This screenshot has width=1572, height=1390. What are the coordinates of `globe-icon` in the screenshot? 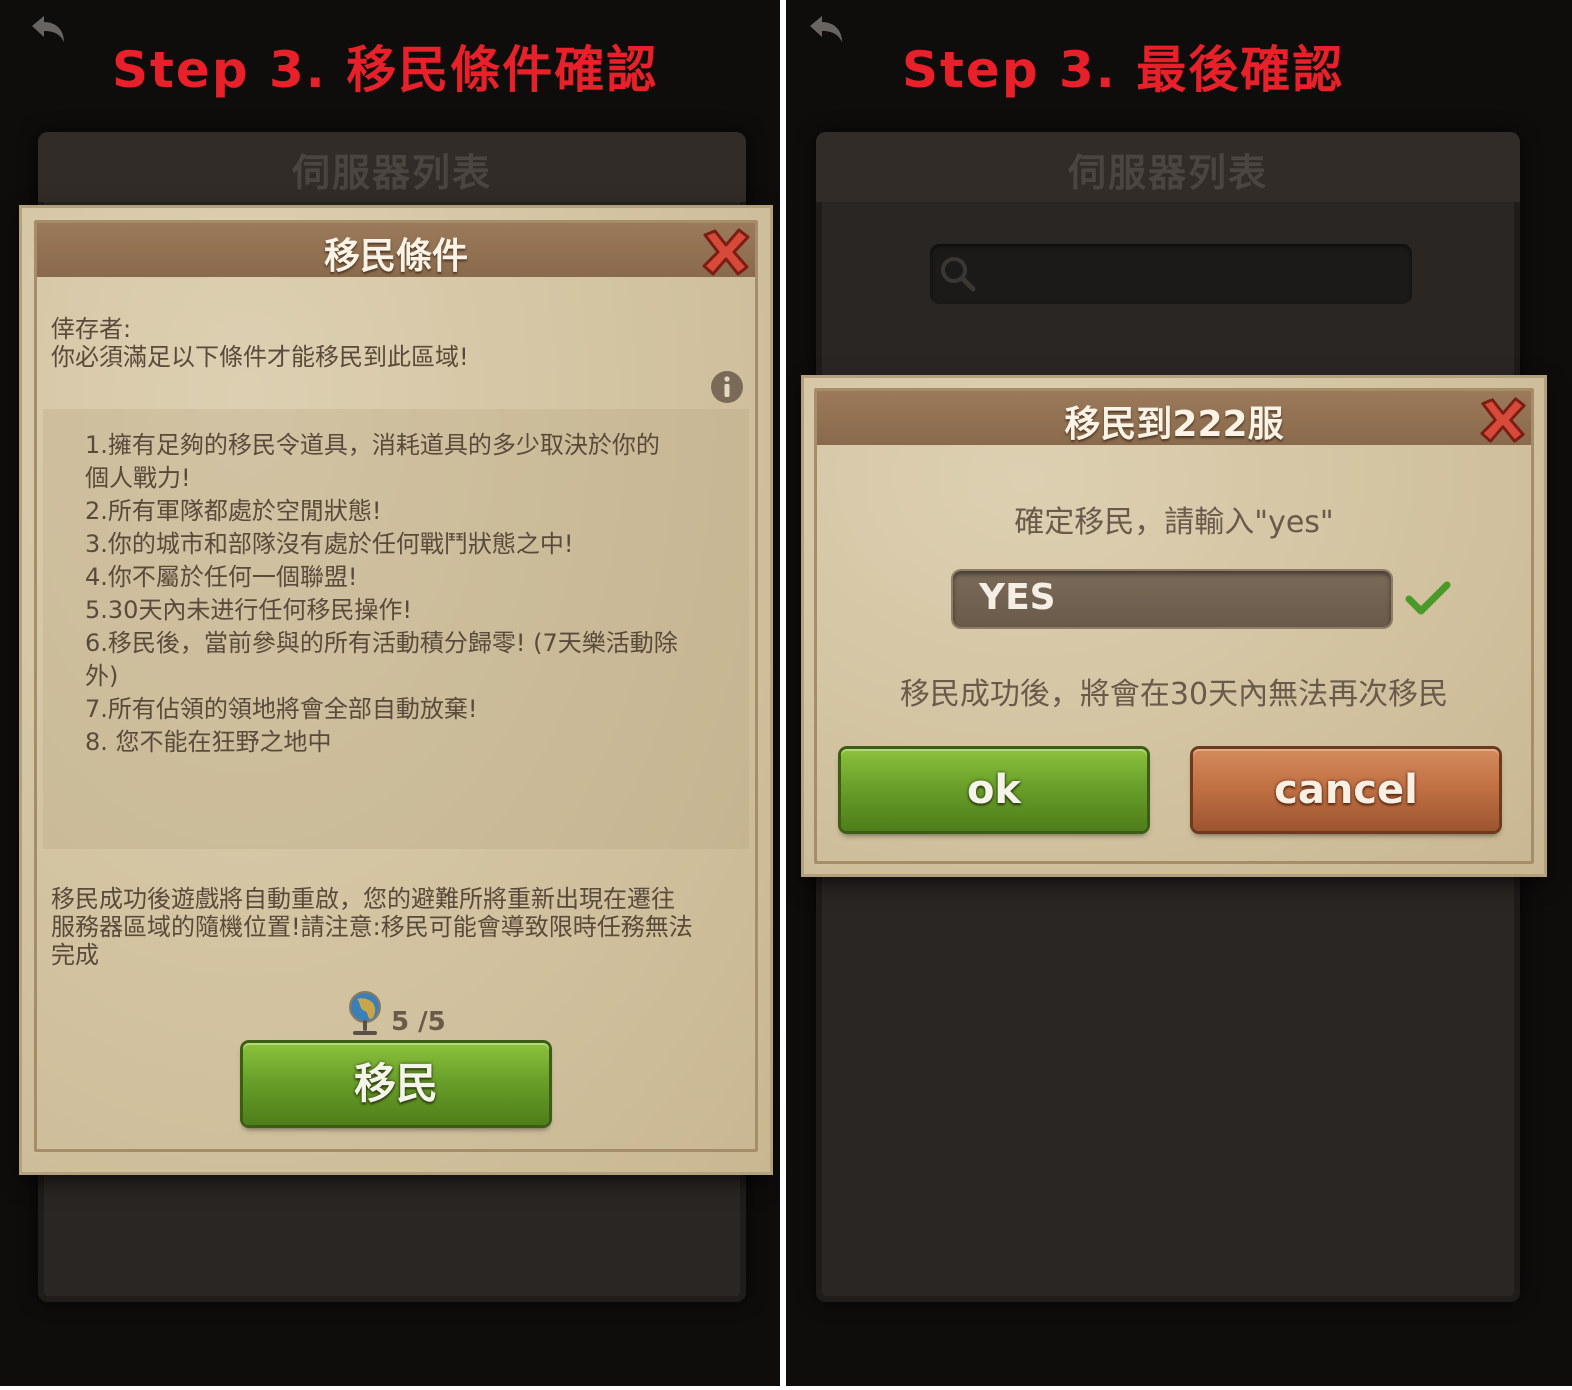 It's located at (365, 1013).